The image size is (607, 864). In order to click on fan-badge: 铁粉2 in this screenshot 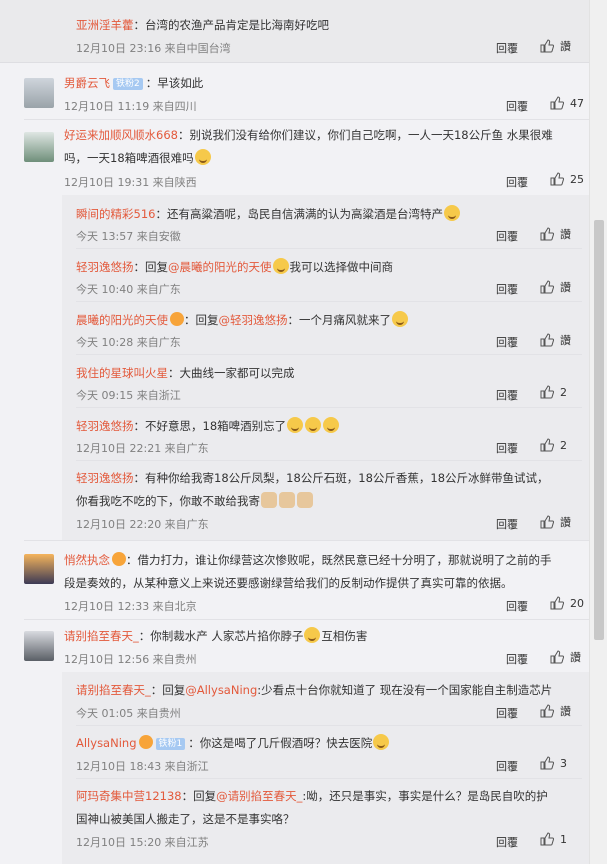, I will do `click(128, 84)`.